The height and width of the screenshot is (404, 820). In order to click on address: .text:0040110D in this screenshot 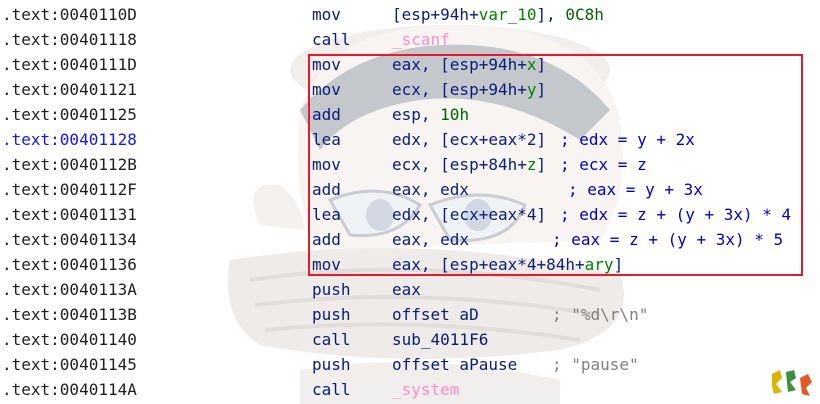, I will do `click(69, 14)`.